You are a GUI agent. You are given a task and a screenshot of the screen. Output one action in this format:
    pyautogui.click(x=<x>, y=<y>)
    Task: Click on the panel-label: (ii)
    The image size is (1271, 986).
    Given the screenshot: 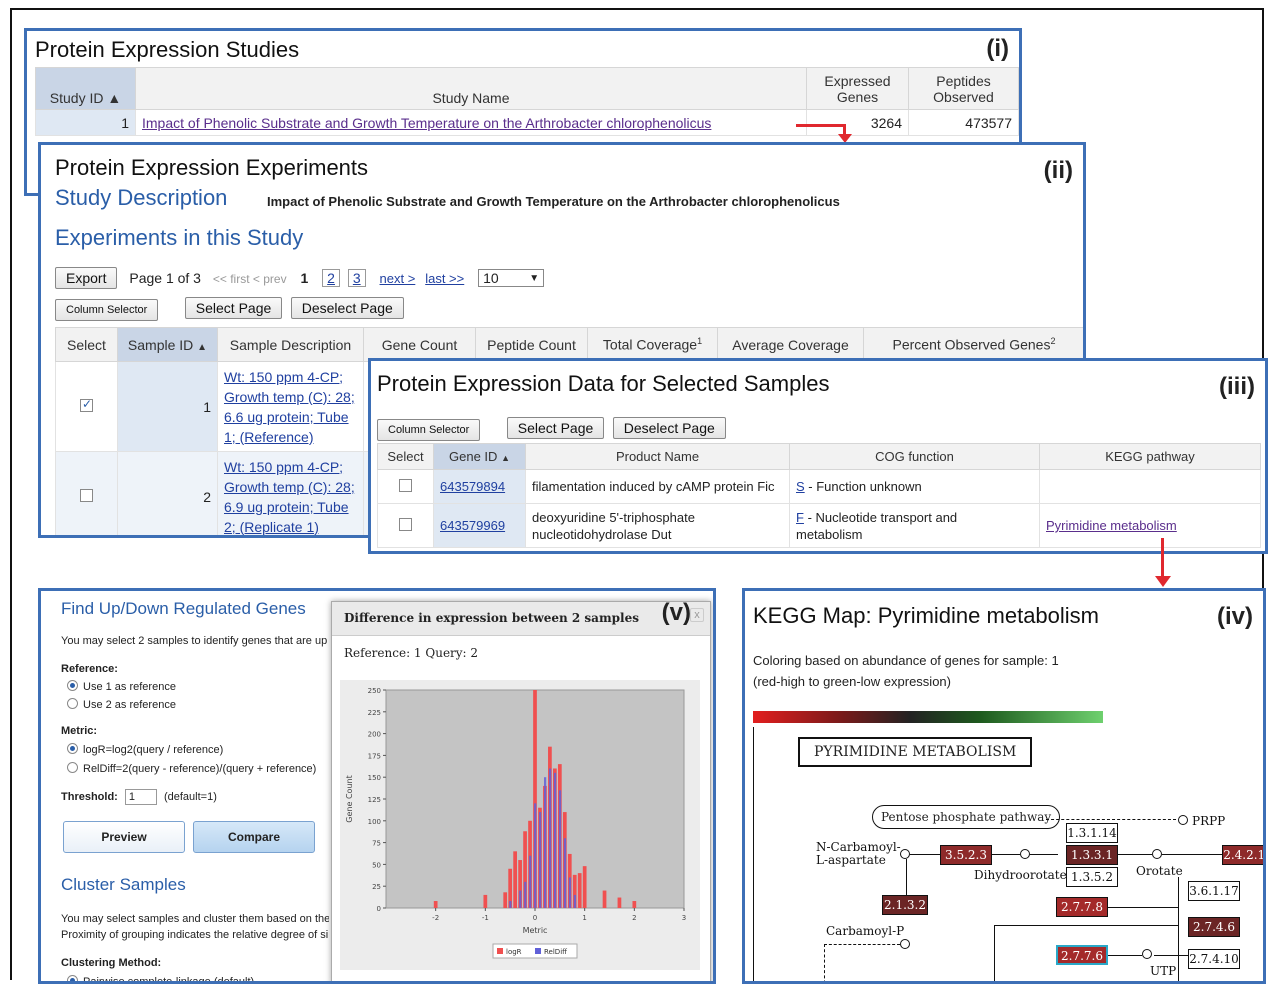 What is the action you would take?
    pyautogui.click(x=1058, y=170)
    